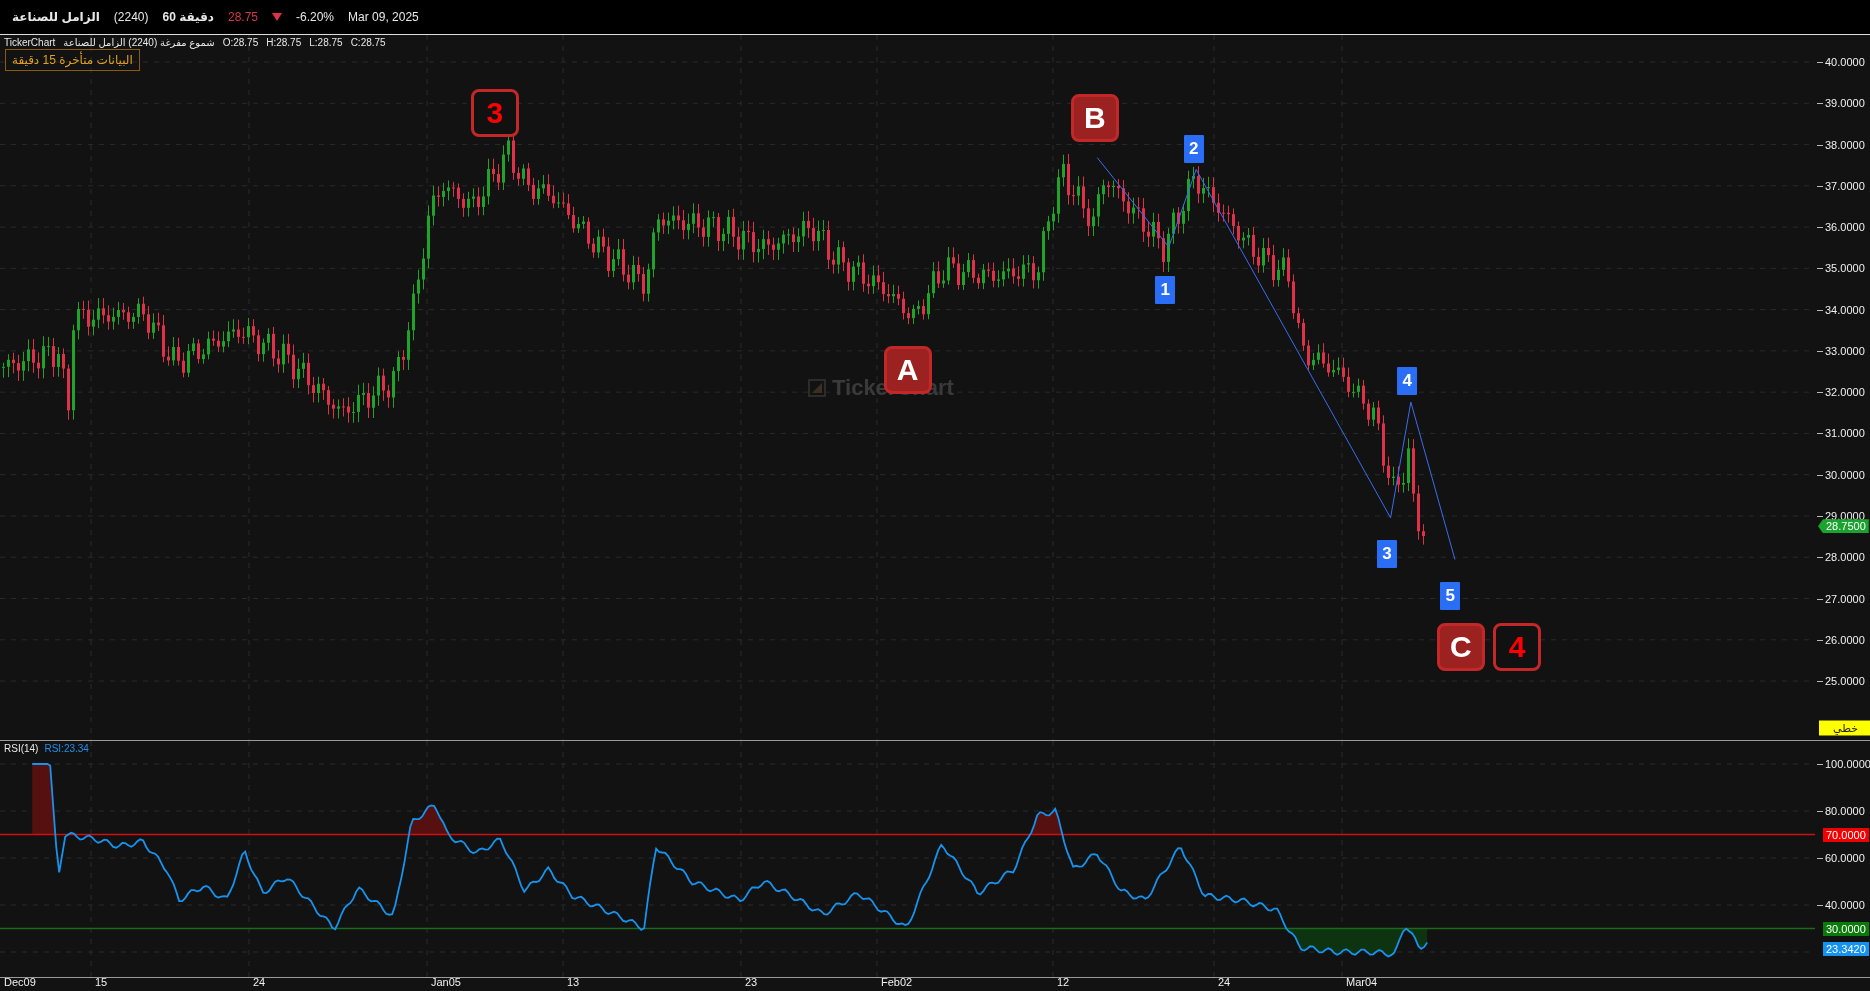 The image size is (1870, 991). I want to click on wave-label: 2, so click(1193, 149).